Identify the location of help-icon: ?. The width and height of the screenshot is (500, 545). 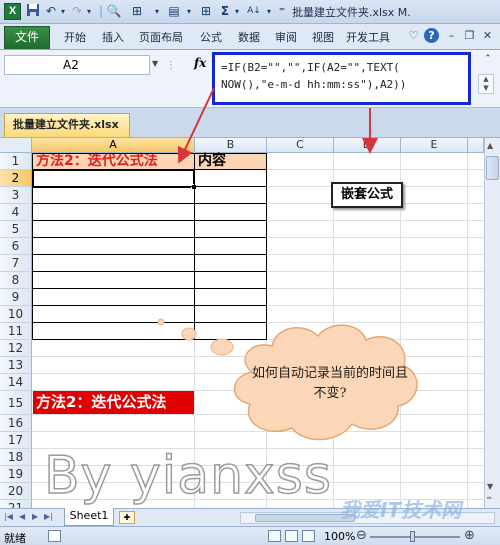
(431, 35).